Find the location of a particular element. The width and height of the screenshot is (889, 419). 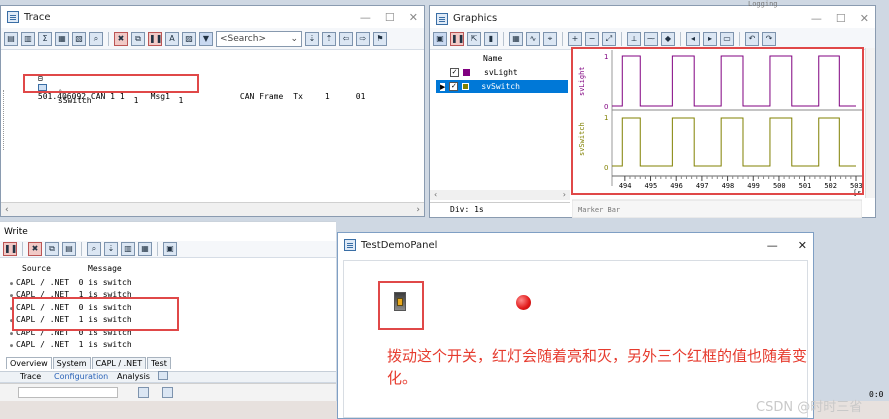

search-placeholder: <Search> is located at coordinates (243, 38).